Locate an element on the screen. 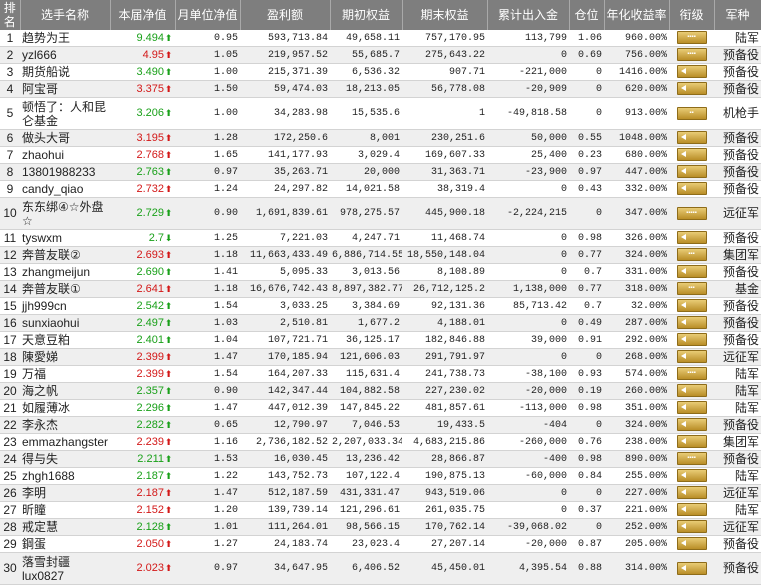  col-name: 选手名称 is located at coordinates (65, 15).